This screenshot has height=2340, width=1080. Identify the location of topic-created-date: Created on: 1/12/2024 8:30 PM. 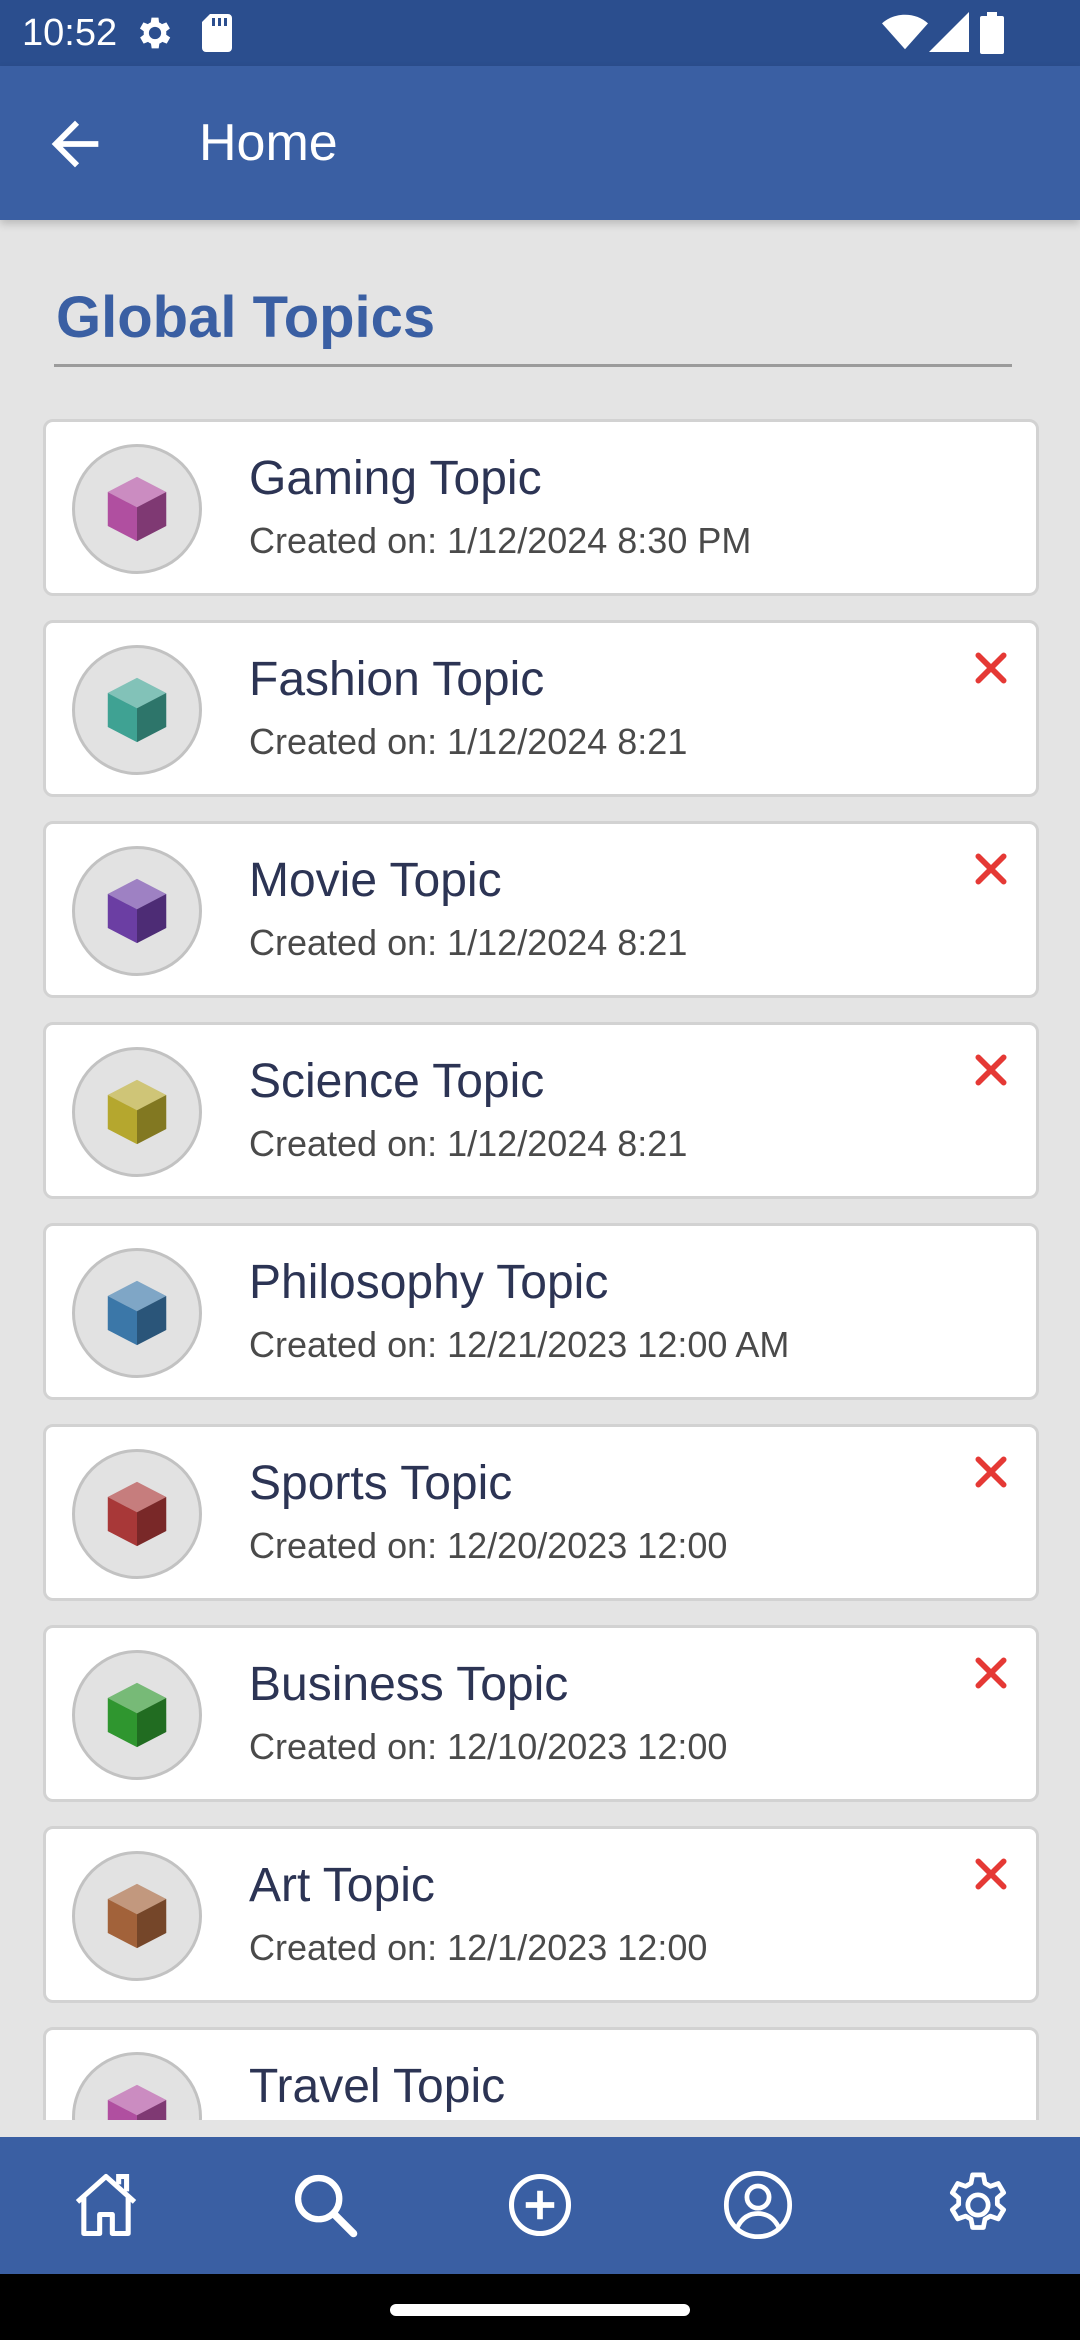
(500, 540).